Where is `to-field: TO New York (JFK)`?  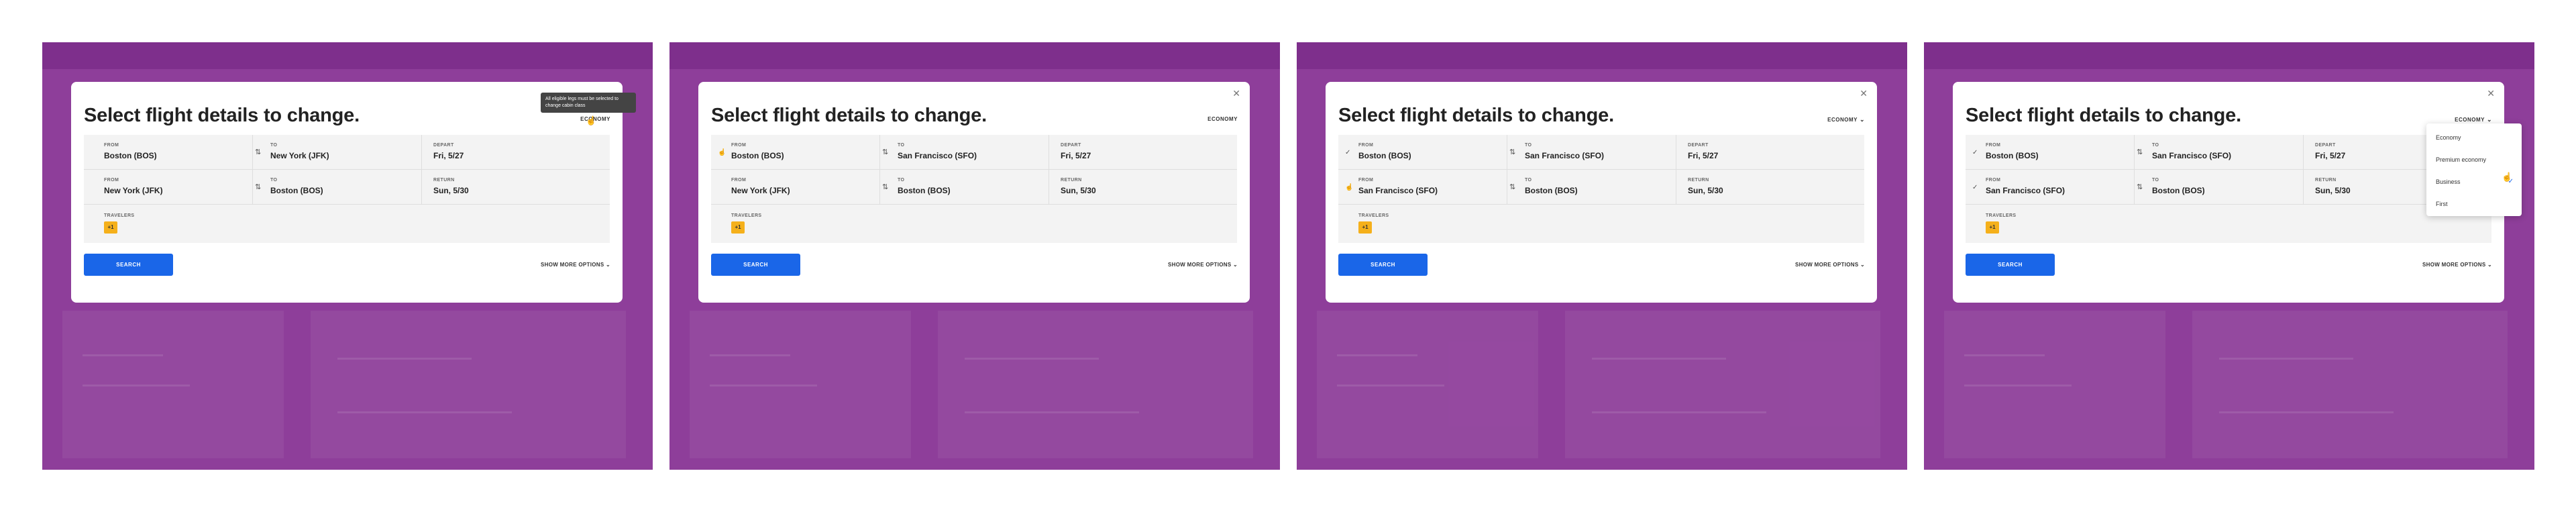
to-field: TO New York (JFK) is located at coordinates (337, 152).